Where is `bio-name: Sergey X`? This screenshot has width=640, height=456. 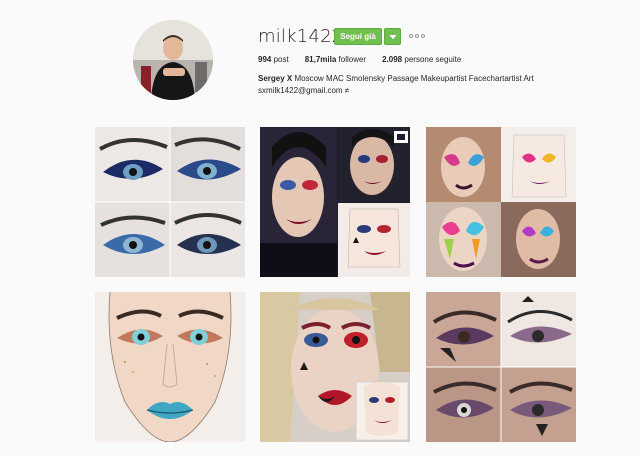 bio-name: Sergey X is located at coordinates (275, 78).